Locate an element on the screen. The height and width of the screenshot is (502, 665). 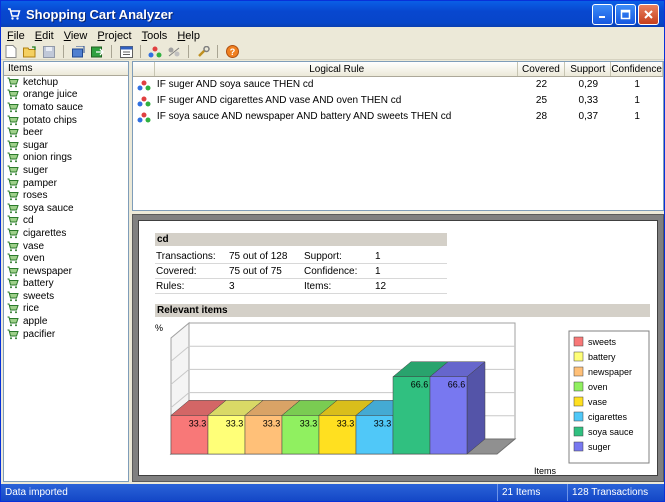
close-icon is located at coordinates (648, 14).